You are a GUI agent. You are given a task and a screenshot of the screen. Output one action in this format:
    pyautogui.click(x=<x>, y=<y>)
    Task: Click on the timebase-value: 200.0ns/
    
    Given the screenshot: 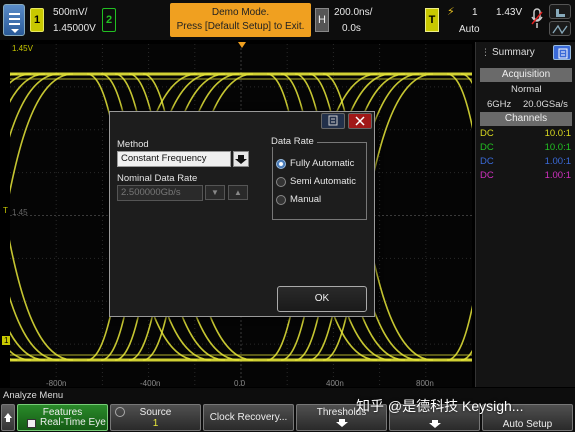 What is the action you would take?
    pyautogui.click(x=353, y=12)
    